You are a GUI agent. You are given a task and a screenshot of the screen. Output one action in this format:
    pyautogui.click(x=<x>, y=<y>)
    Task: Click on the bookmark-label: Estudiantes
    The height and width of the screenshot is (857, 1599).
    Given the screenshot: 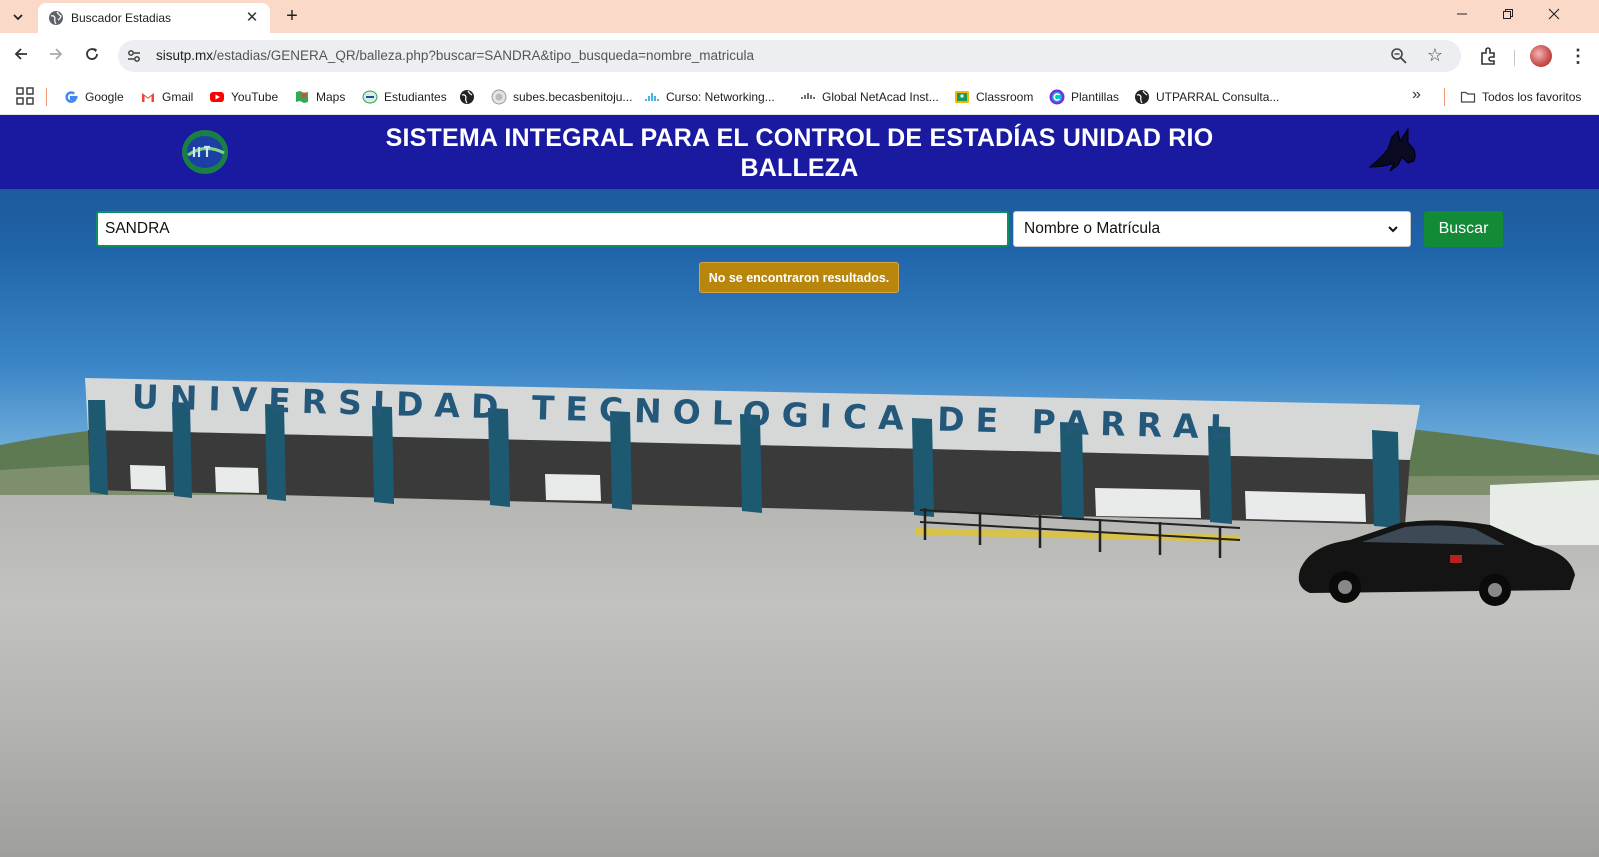 What is the action you would take?
    pyautogui.click(x=415, y=97)
    